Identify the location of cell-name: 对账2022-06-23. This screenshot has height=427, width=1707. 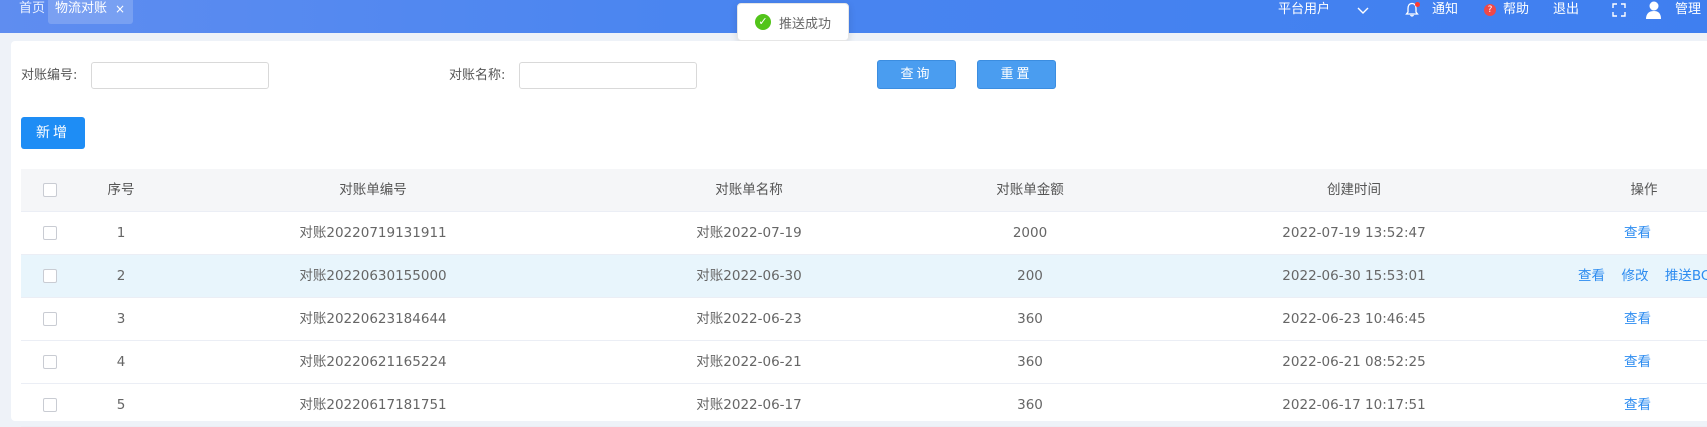
(749, 319).